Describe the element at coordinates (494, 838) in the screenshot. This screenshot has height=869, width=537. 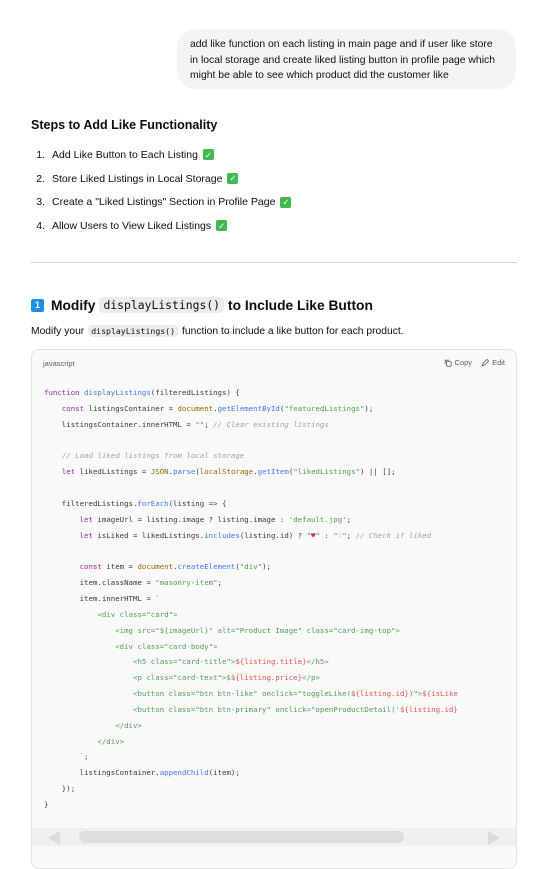
I see `scroll-right-arrow-icon` at that location.